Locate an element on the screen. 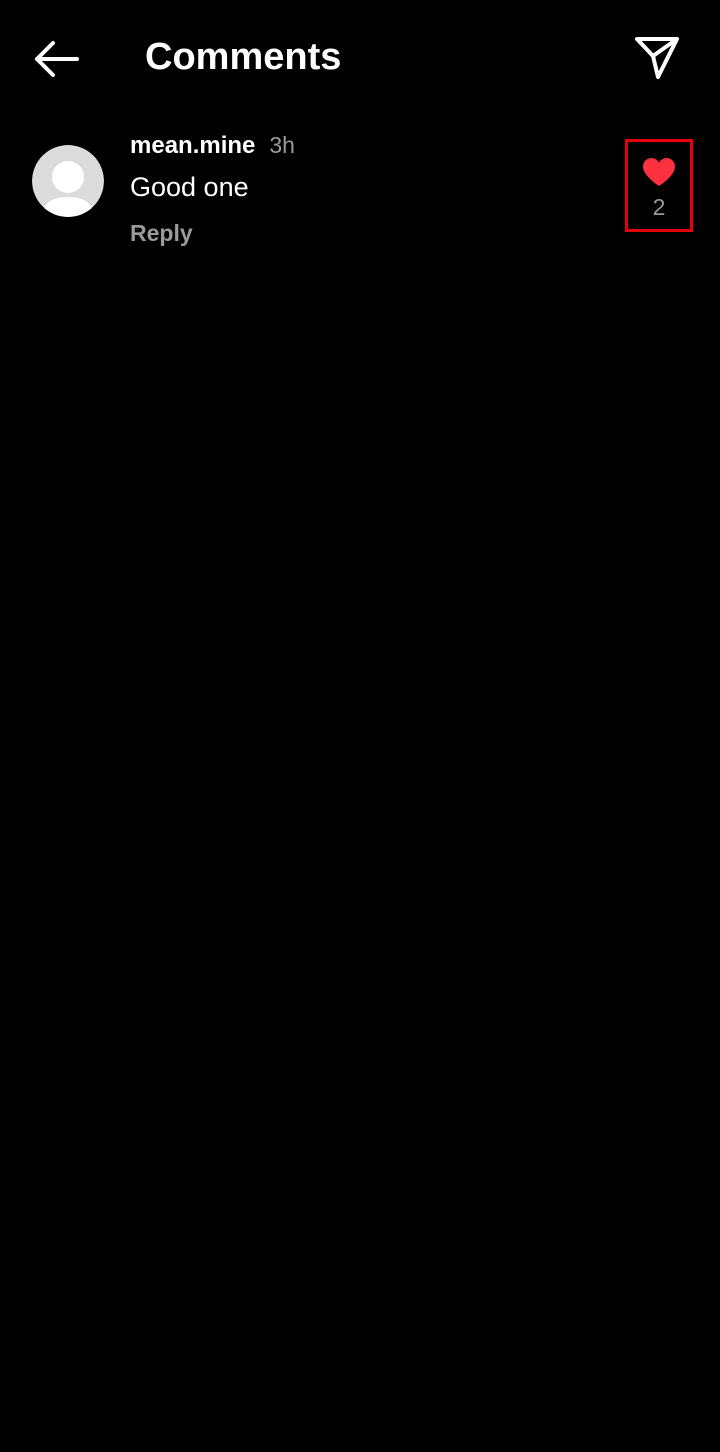 The width and height of the screenshot is (720, 1452). like-button: 2 is located at coordinates (659, 185).